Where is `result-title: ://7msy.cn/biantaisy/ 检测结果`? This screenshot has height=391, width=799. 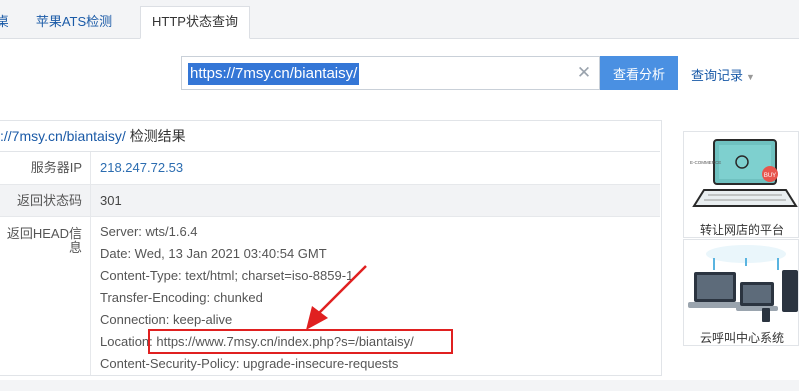
result-title: ://7msy.cn/biantaisy/ 检测结果 is located at coordinates (330, 136).